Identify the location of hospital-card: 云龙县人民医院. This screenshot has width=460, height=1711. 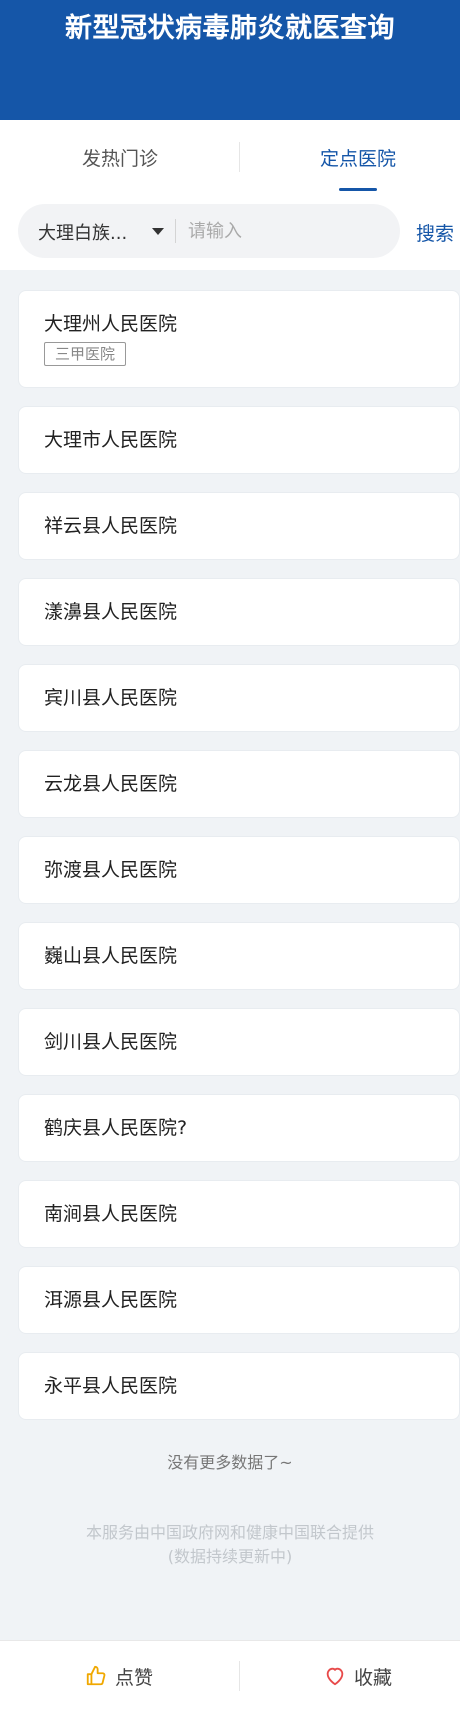
(239, 784).